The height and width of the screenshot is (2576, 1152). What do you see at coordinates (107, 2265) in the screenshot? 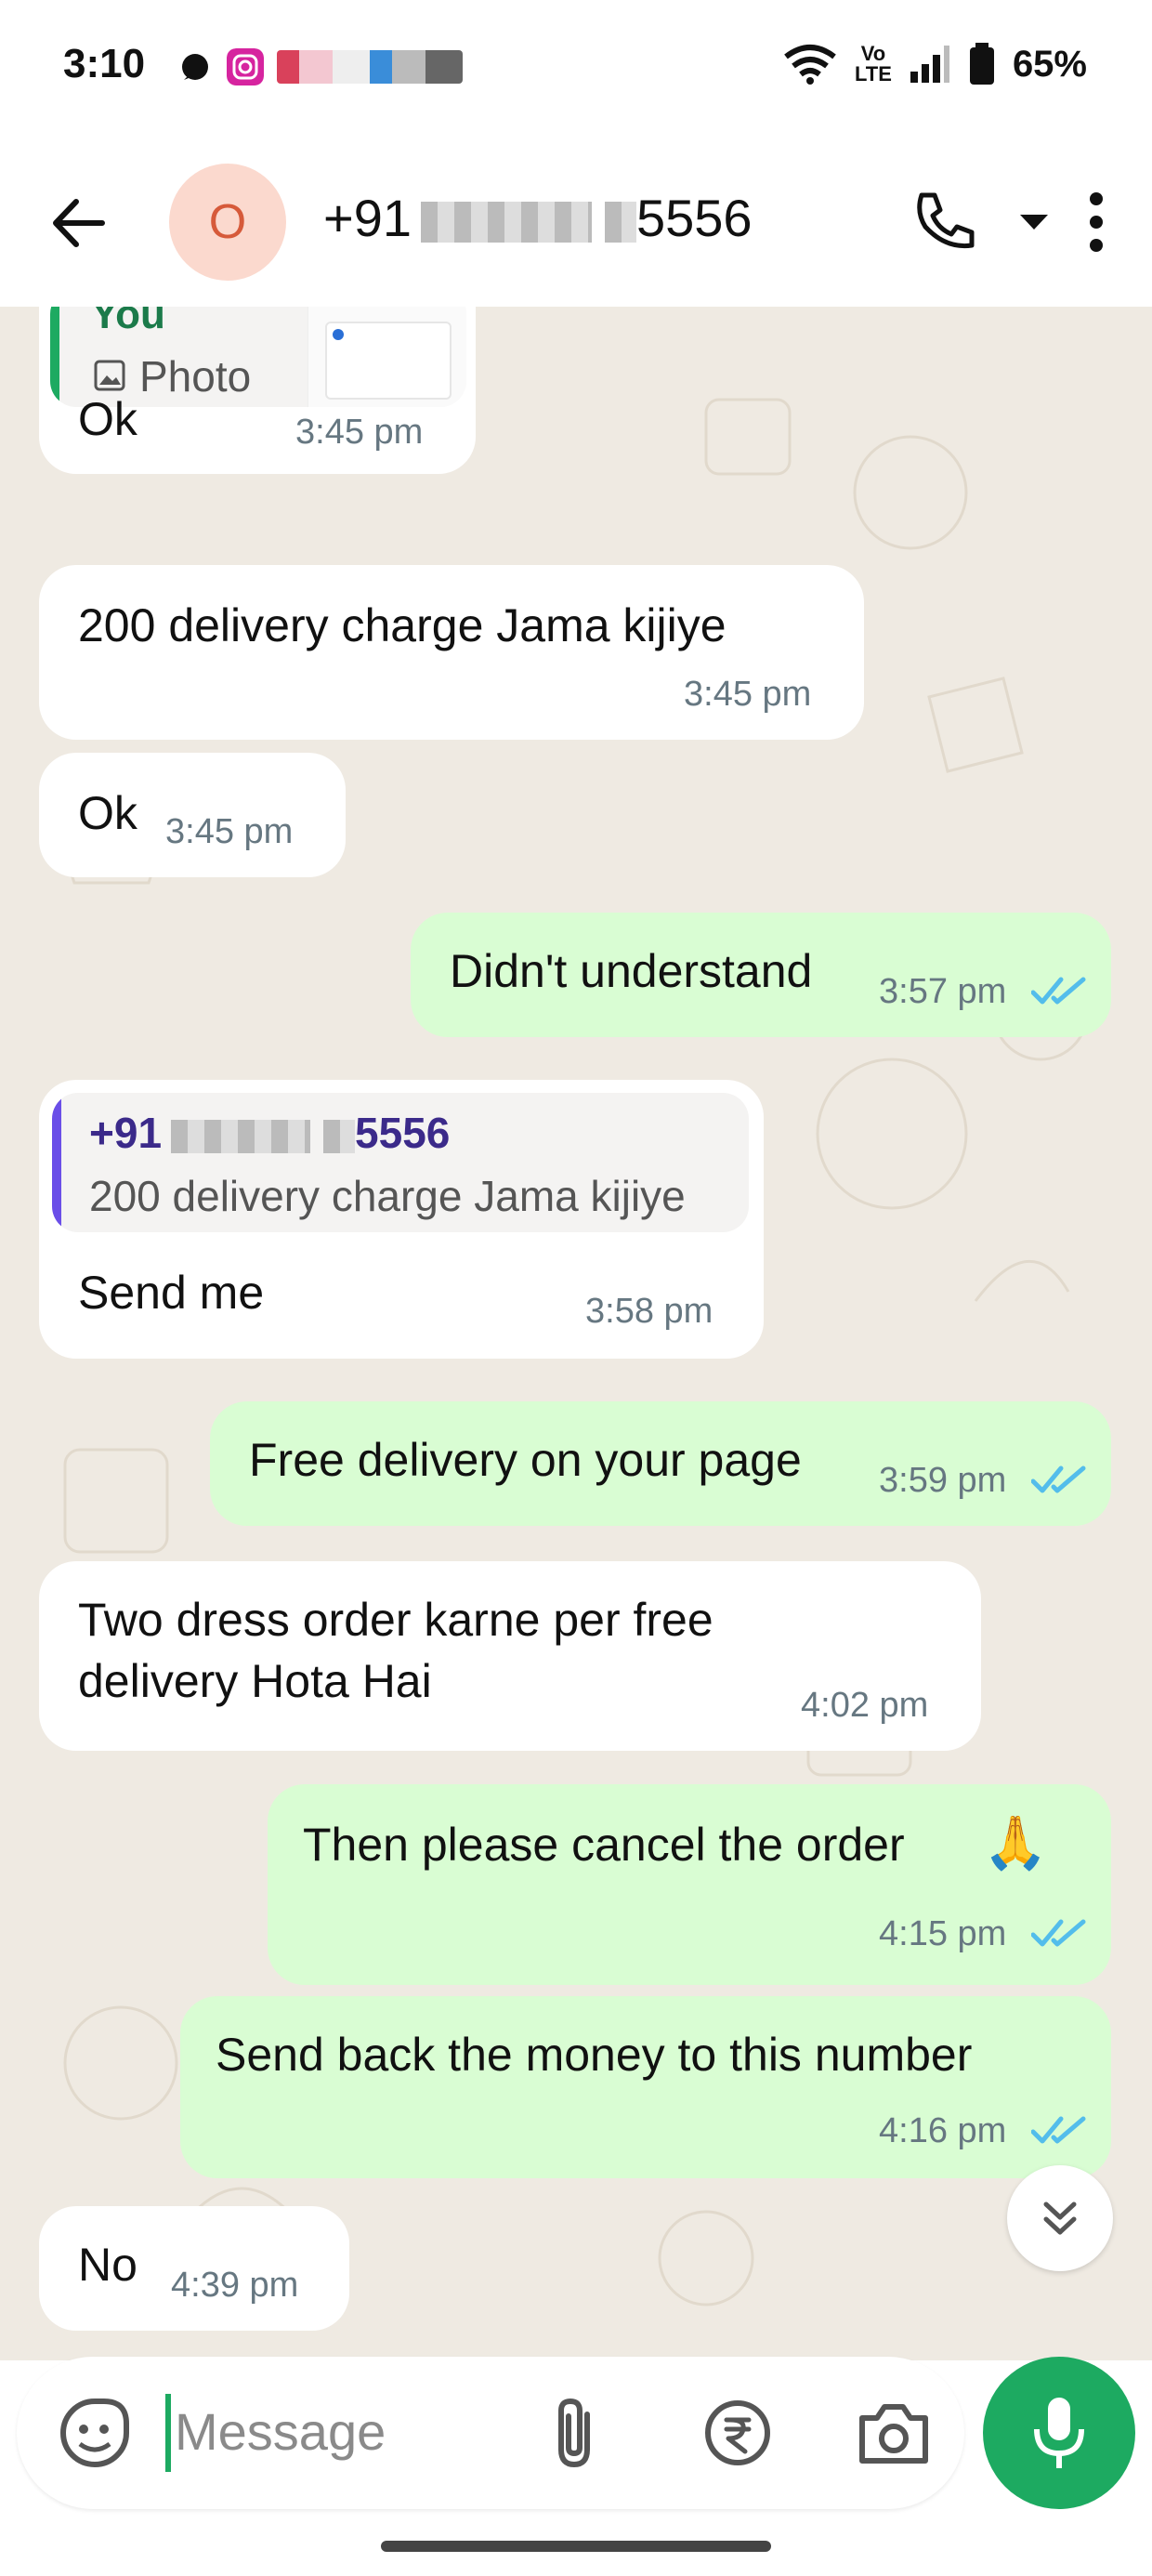
I see `message-text: No` at bounding box center [107, 2265].